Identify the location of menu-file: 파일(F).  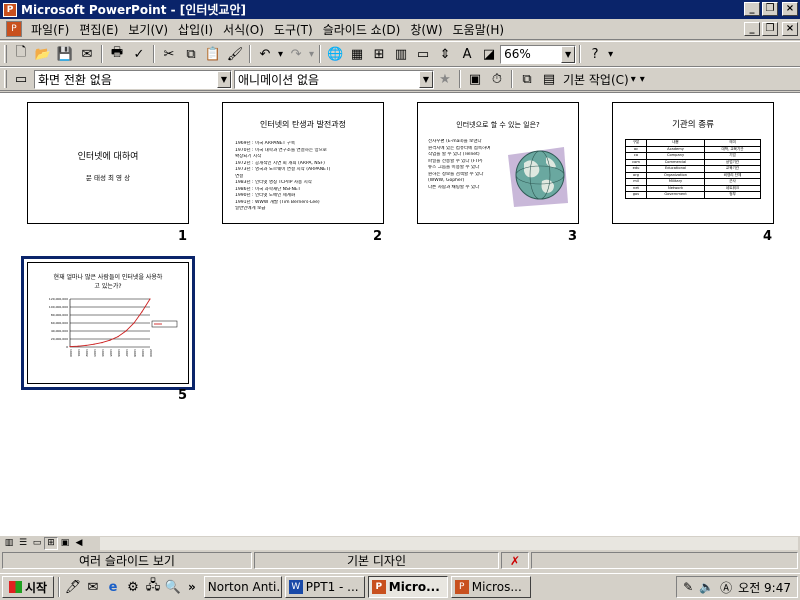
(50, 29).